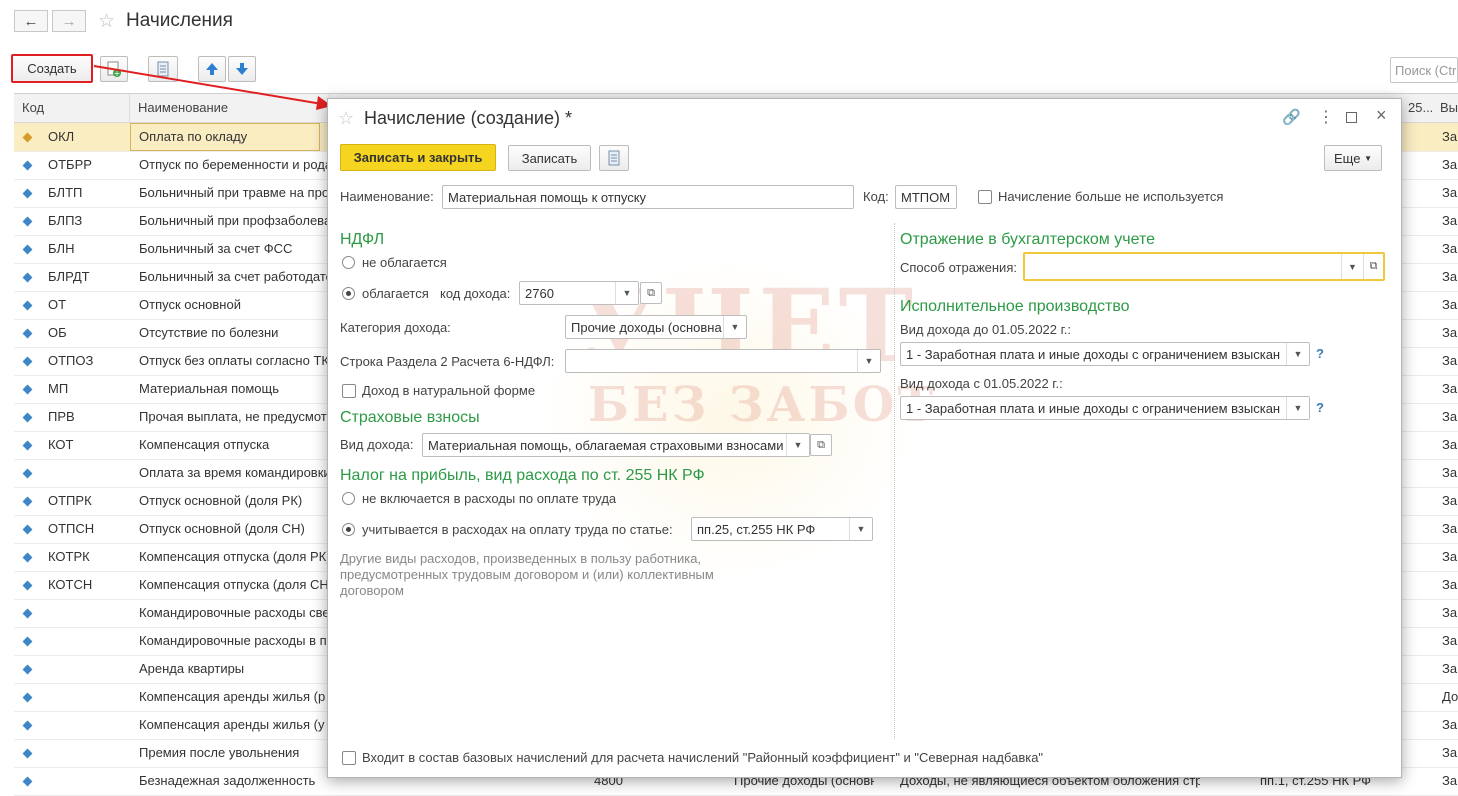 Image resolution: width=1458 pixels, height=796 pixels. I want to click on list-doc-icon, so click(614, 158).